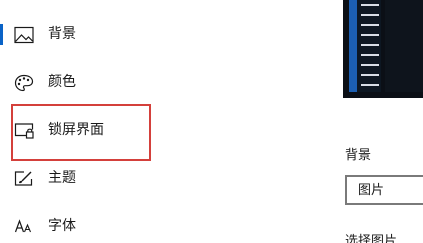 The height and width of the screenshot is (243, 423). What do you see at coordinates (23, 226) in the screenshot?
I see `font-icon` at bounding box center [23, 226].